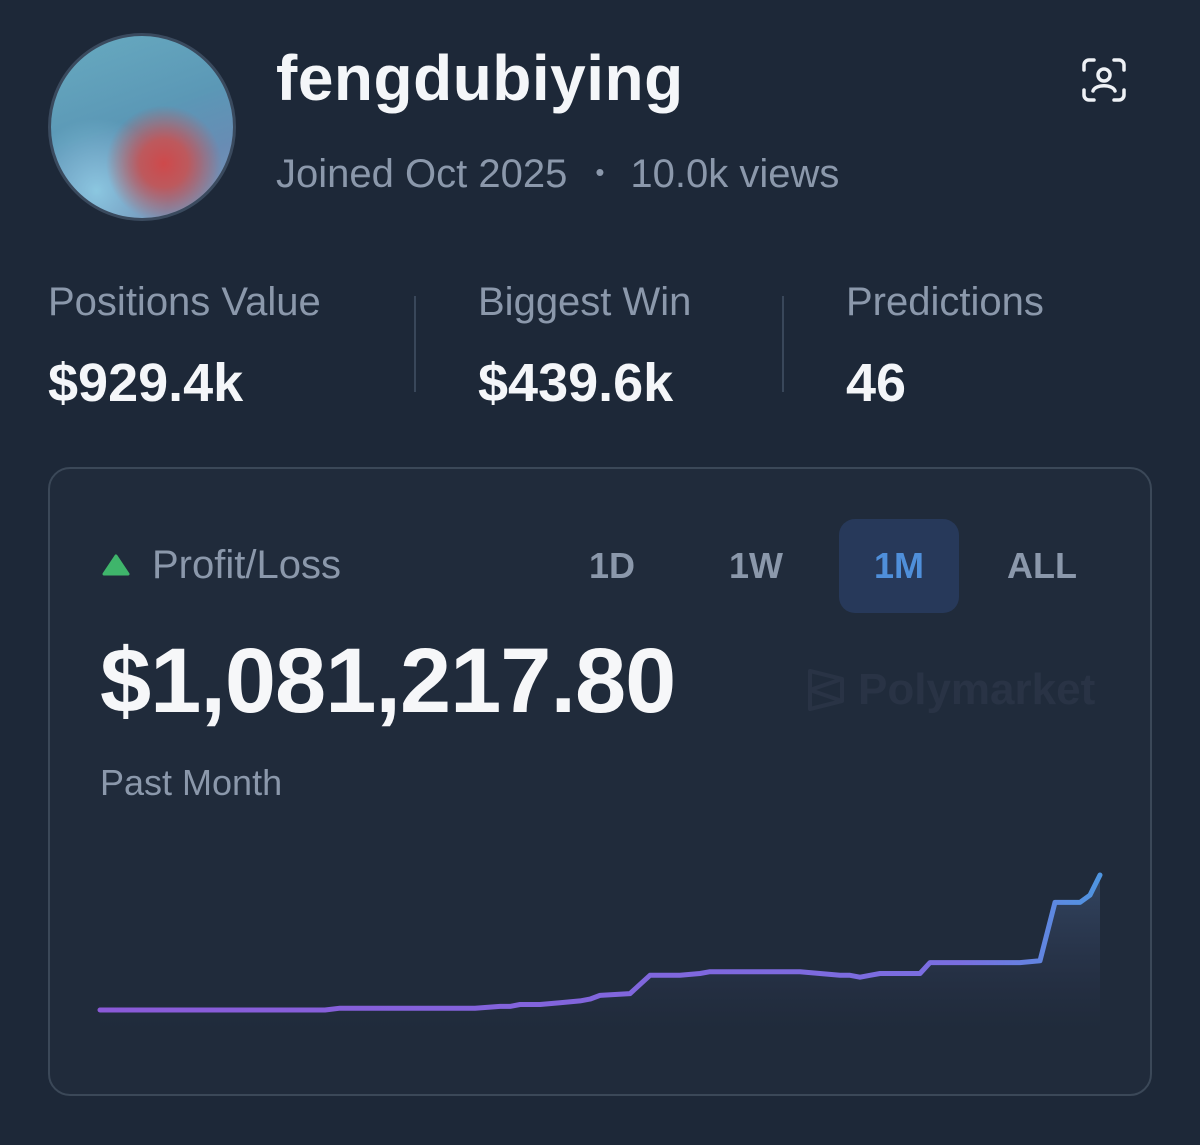 Image resolution: width=1200 pixels, height=1145 pixels. What do you see at coordinates (945, 302) in the screenshot?
I see `stat-label: Predictions` at bounding box center [945, 302].